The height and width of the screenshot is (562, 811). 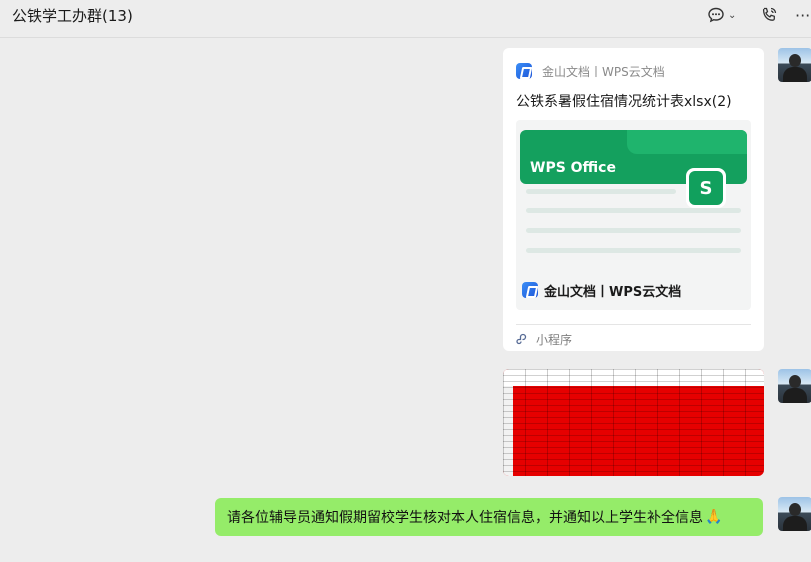 What do you see at coordinates (573, 168) in the screenshot?
I see `wps-office-brand: WPS Office` at bounding box center [573, 168].